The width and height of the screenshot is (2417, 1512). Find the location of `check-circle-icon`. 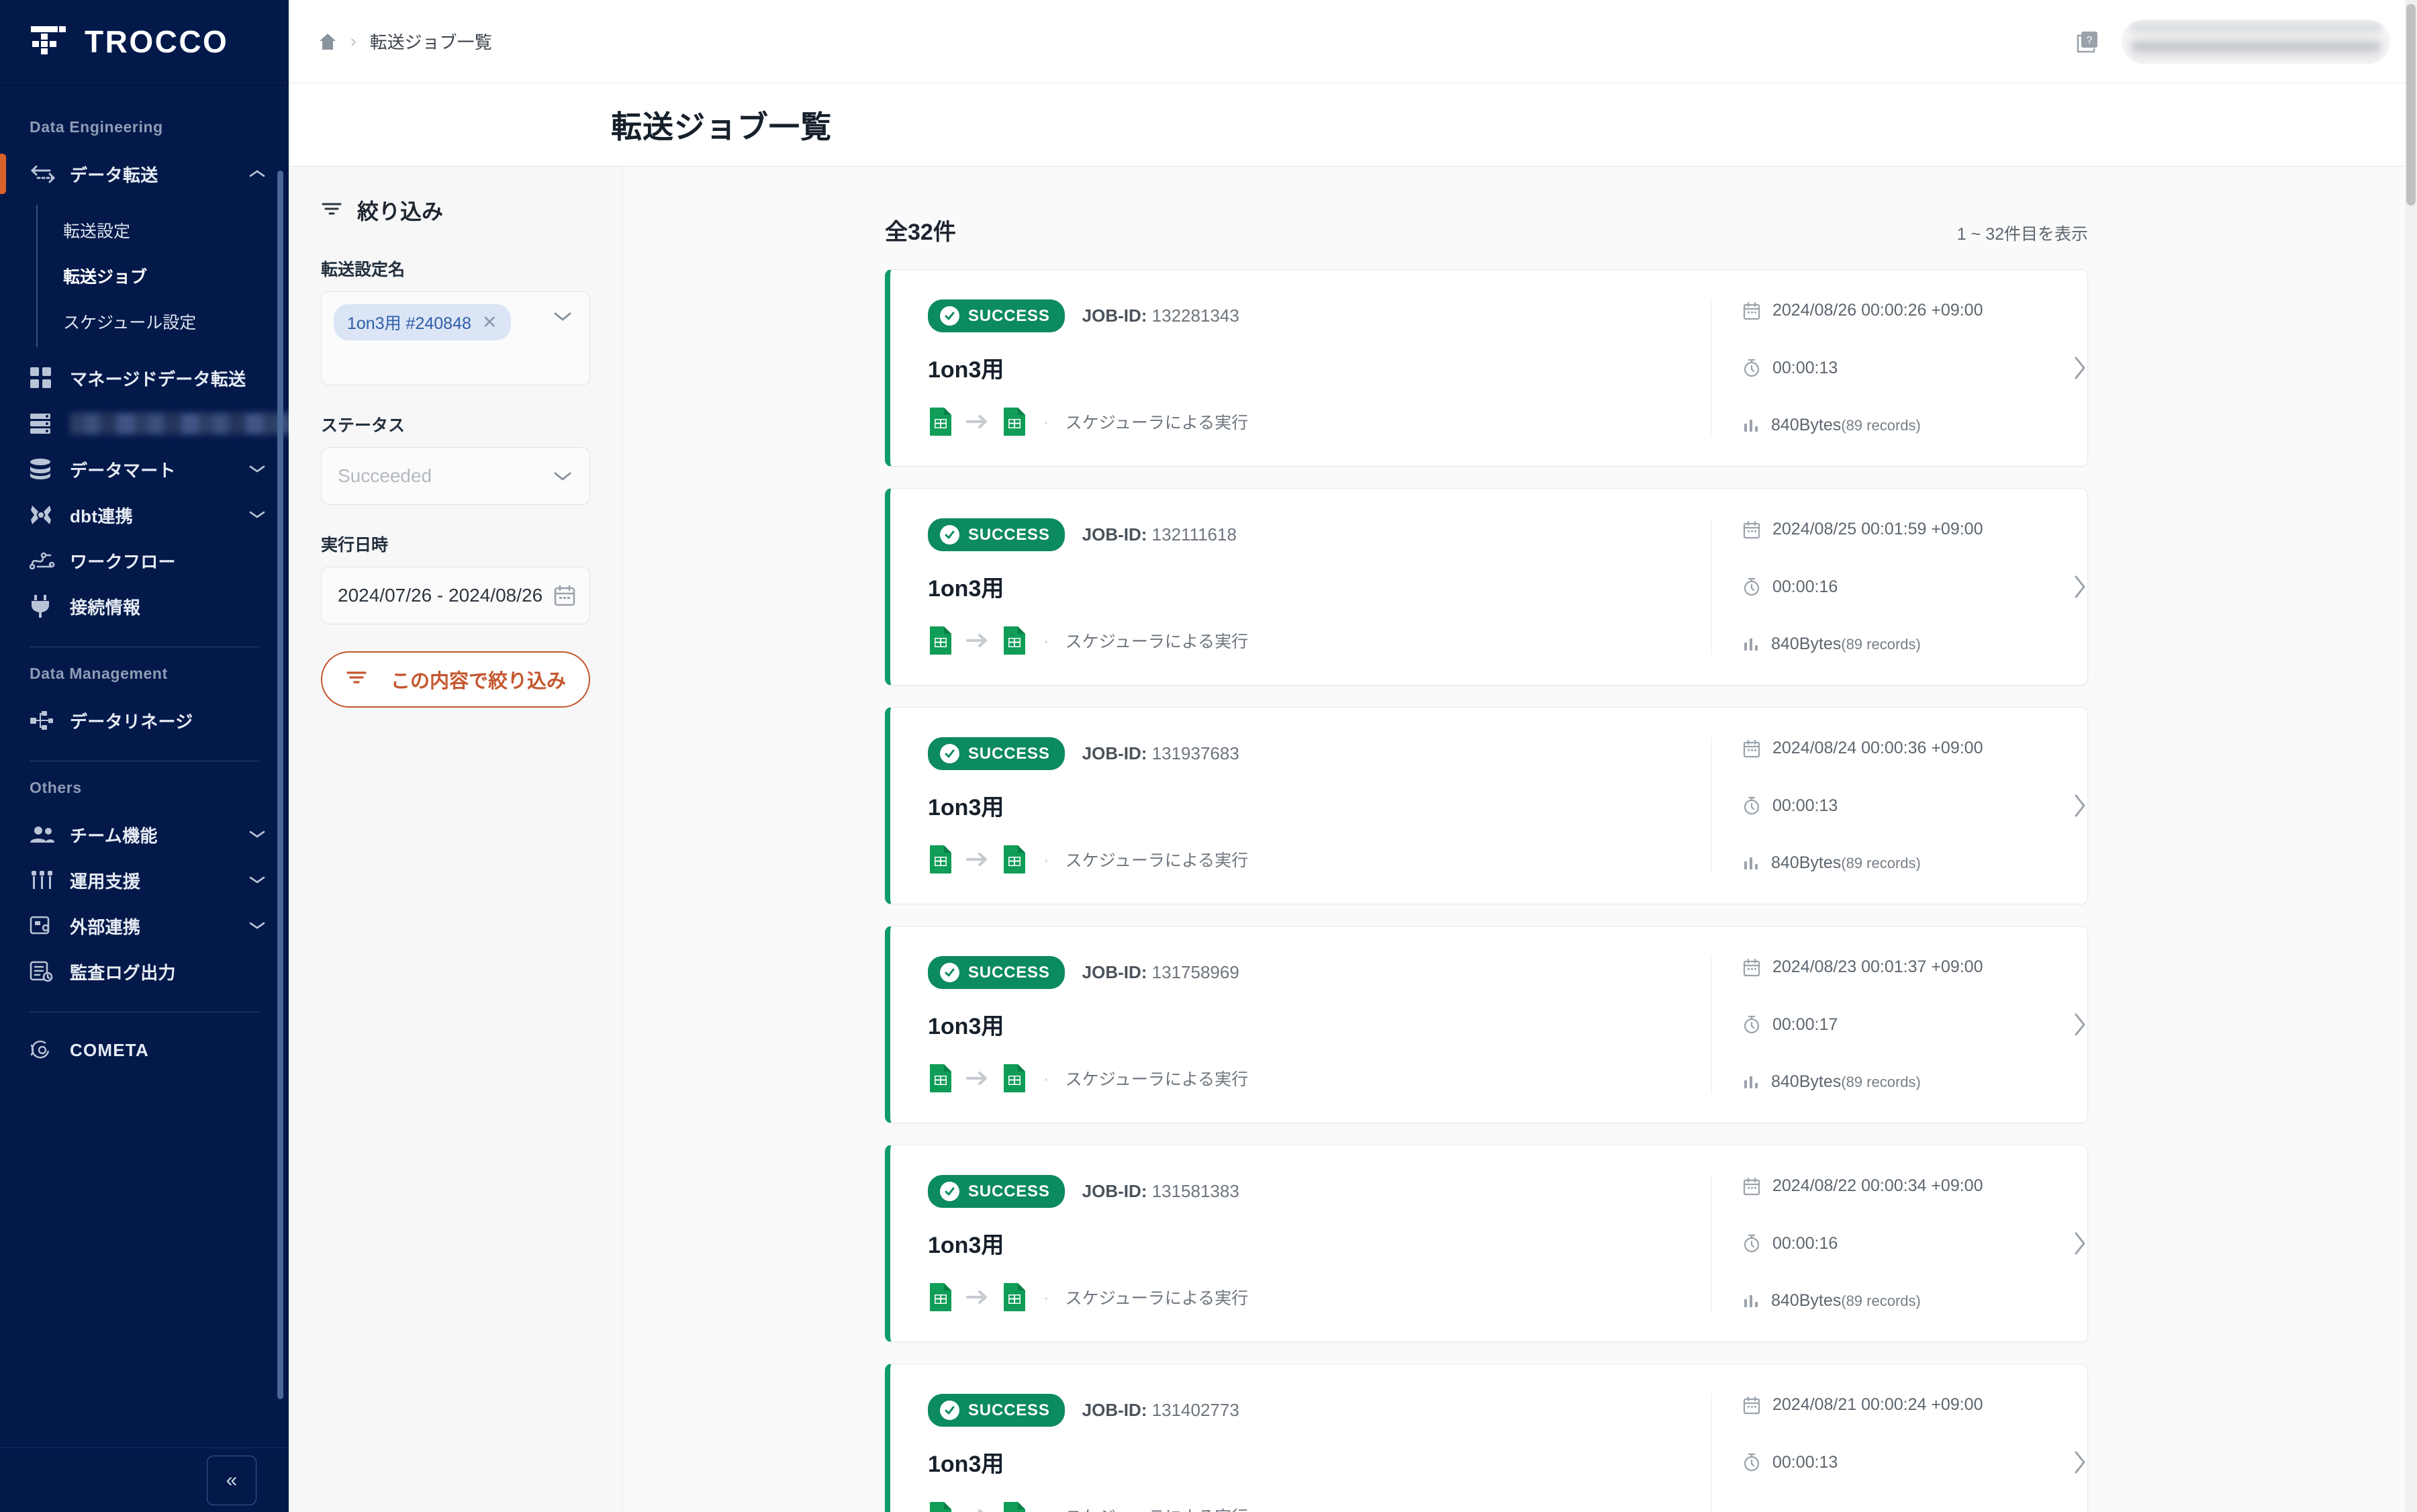

check-circle-icon is located at coordinates (950, 535).